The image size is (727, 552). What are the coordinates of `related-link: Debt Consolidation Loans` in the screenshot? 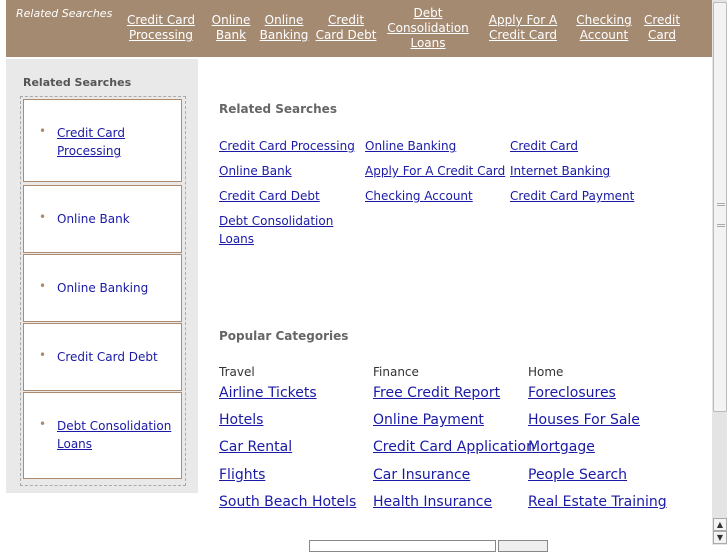 It's located at (279, 230).